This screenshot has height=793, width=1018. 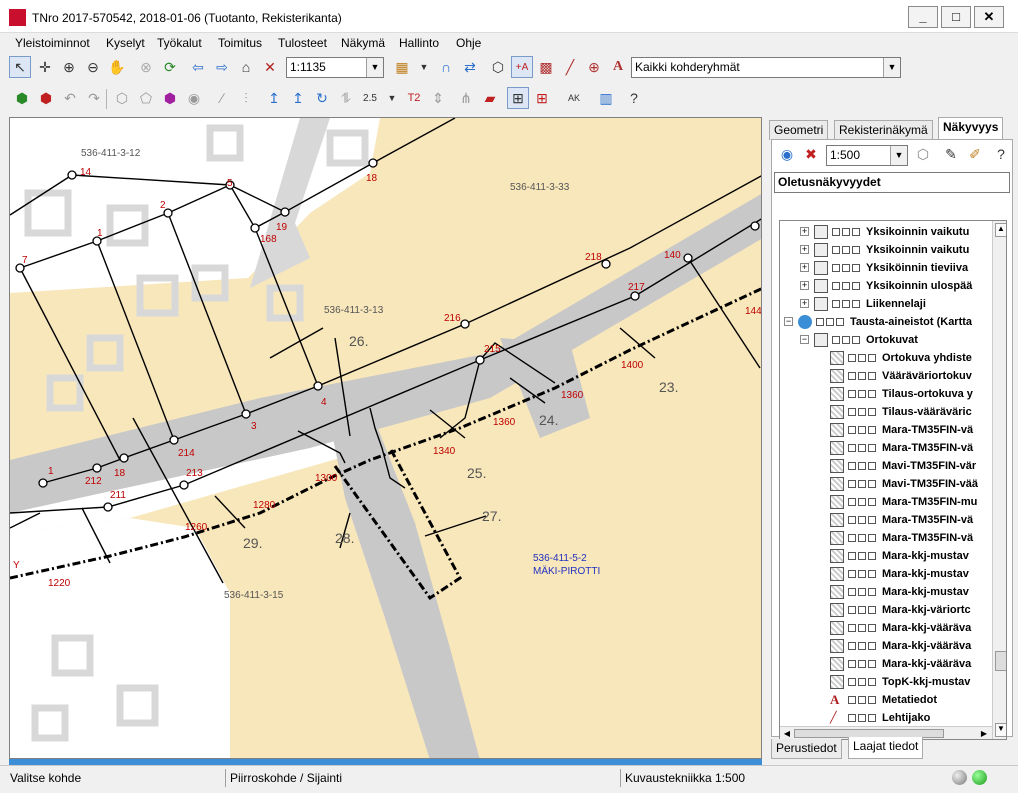 What do you see at coordinates (984, 733) in the screenshot?
I see `scroll-right-icon: ▶` at bounding box center [984, 733].